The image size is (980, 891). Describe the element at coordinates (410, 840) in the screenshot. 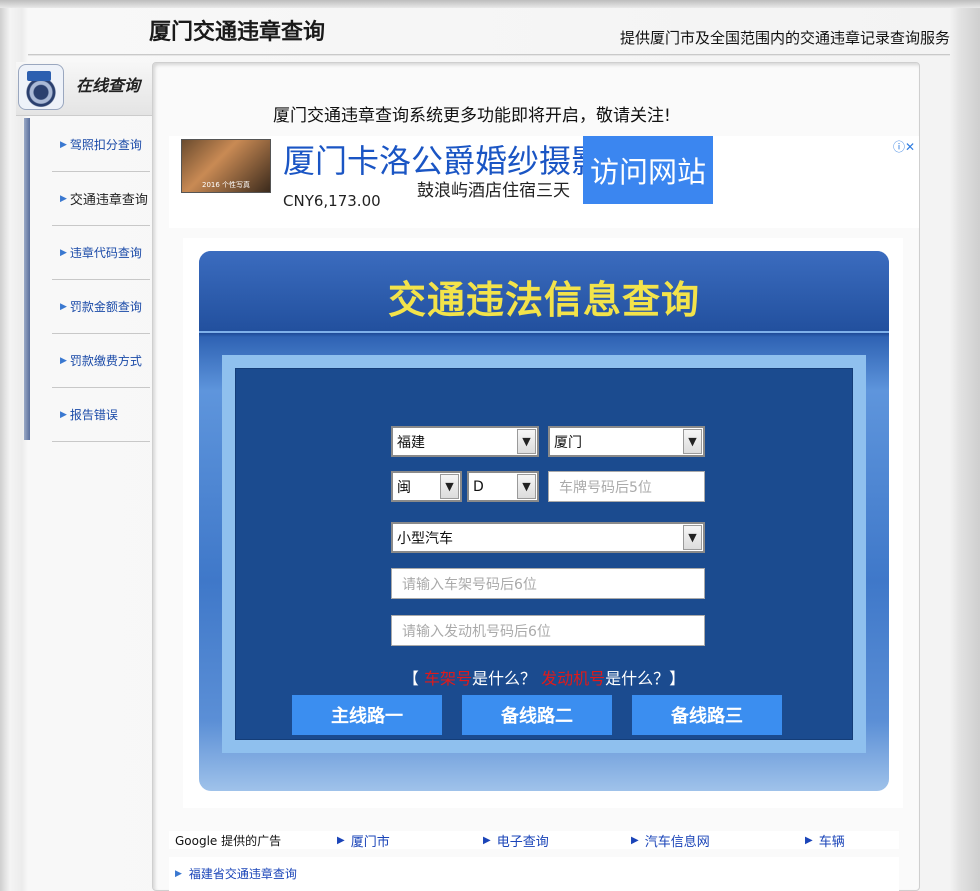

I see `ad-link-xiamen: ▶ 厦门市` at that location.